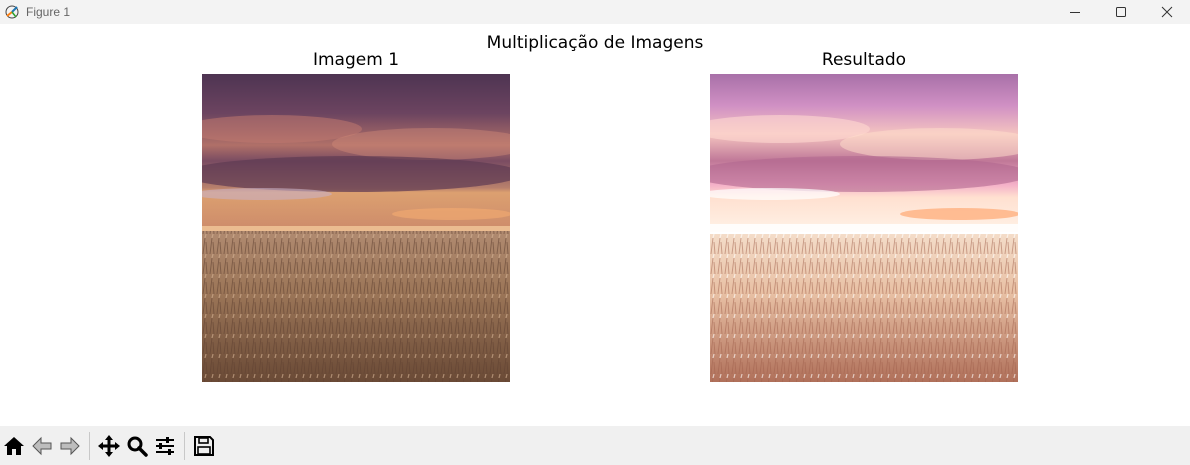 Image resolution: width=1190 pixels, height=465 pixels. What do you see at coordinates (48, 12) in the screenshot?
I see `window-title: Figure 1` at bounding box center [48, 12].